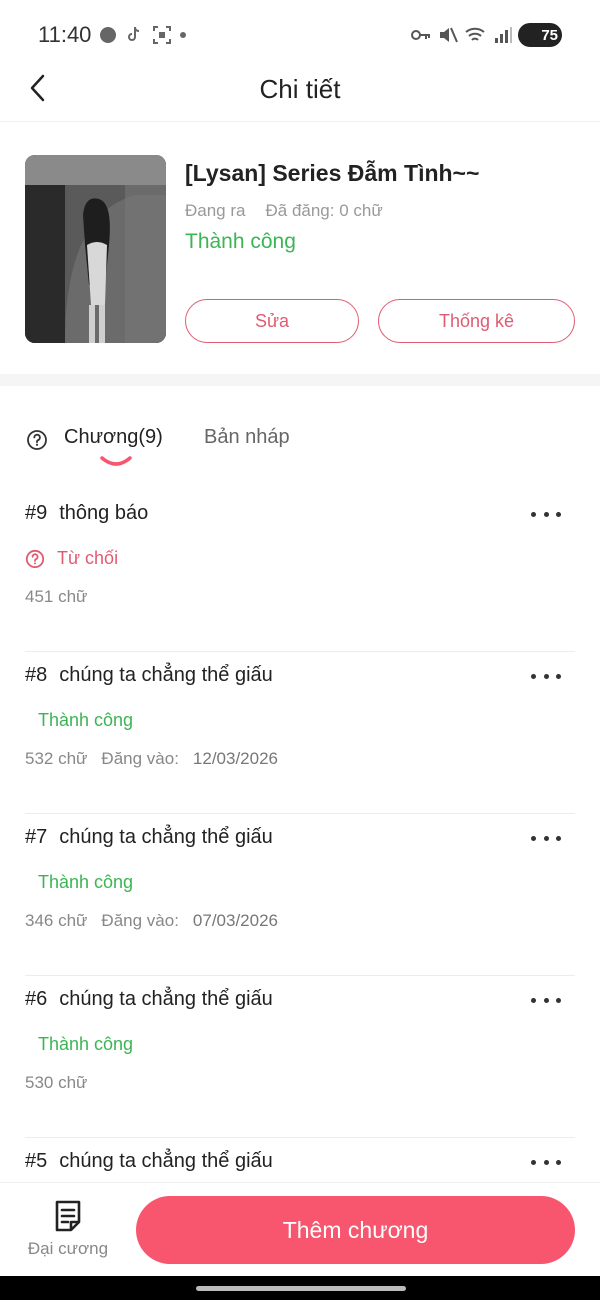  Describe the element at coordinates (235, 920) in the screenshot. I see `posted-date: 07/03/2026` at that location.